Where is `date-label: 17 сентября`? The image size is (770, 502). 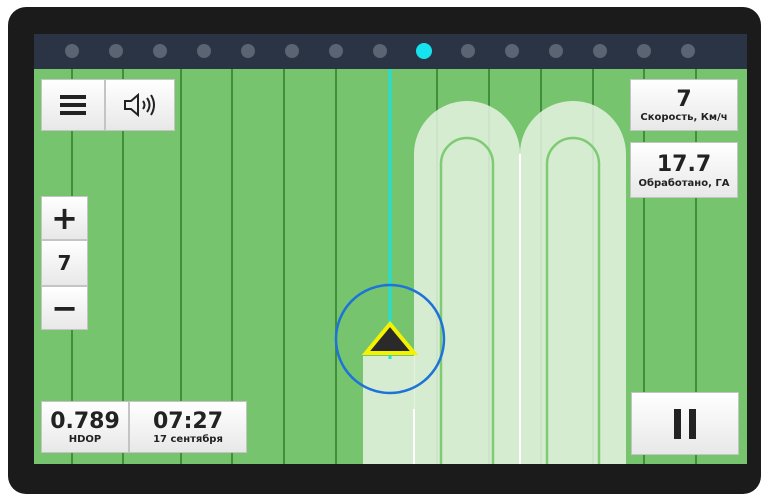 date-label: 17 сентября is located at coordinates (188, 439).